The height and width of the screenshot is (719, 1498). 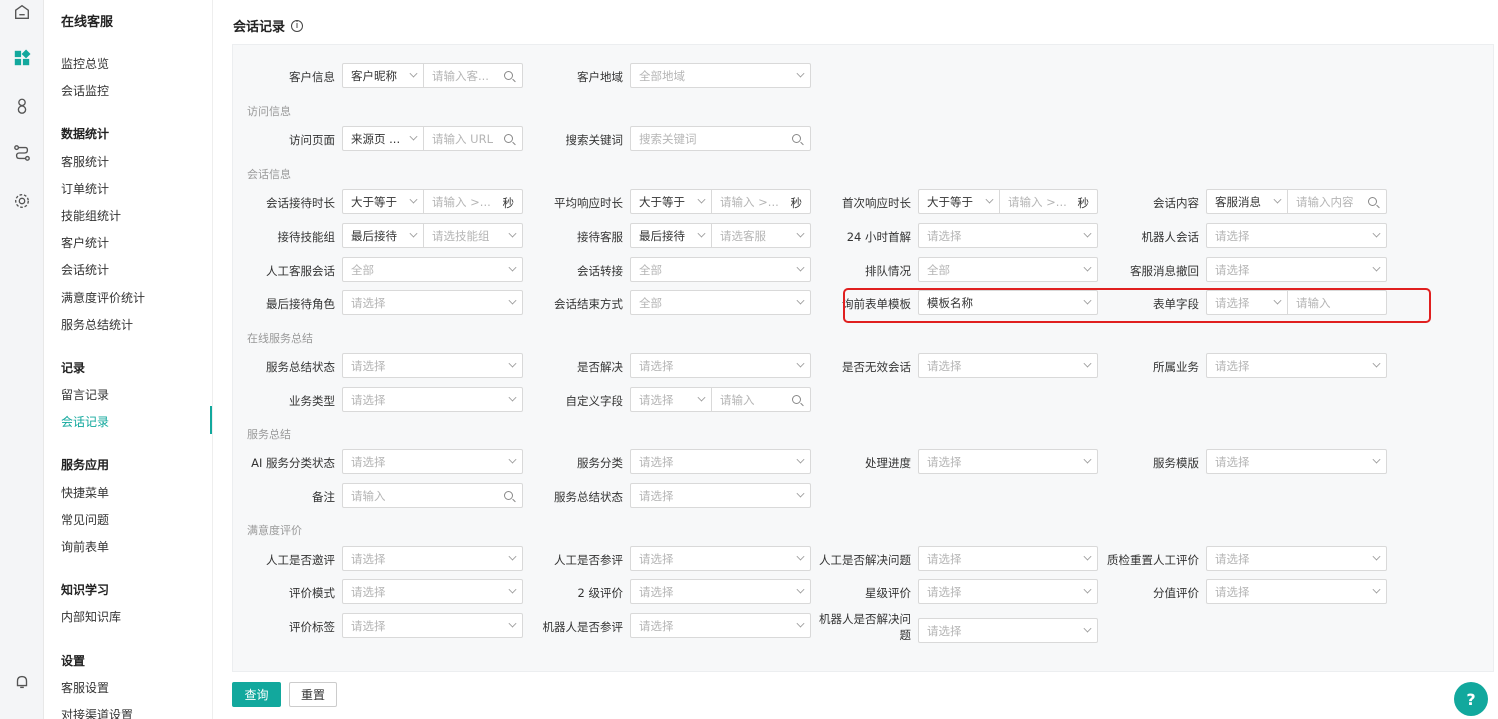 What do you see at coordinates (432, 591) in the screenshot?
I see `rating-mode-select: 请选择` at bounding box center [432, 591].